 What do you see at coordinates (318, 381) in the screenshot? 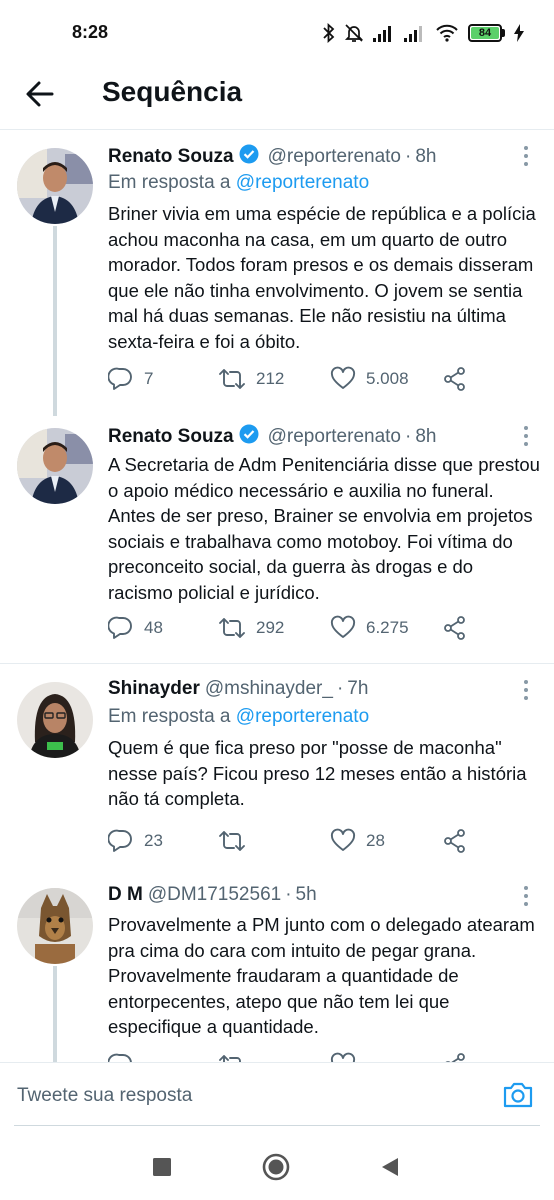
I see `tweet-actions: 7 212 5.008` at bounding box center [318, 381].